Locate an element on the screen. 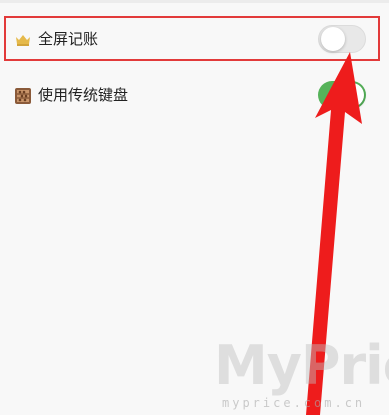  watermark-domain: myprice.com.cn is located at coordinates (294, 403).